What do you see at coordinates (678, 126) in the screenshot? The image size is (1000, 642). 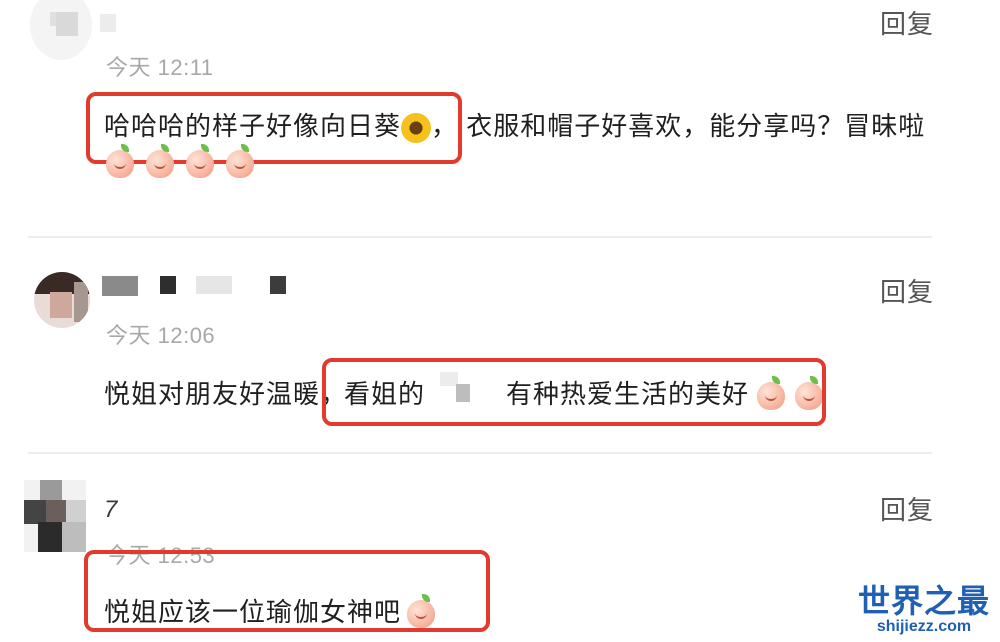 I see `comment-text-rest: ， 衣服和帽子好喜欢，能分享吗？冒昧啦` at bounding box center [678, 126].